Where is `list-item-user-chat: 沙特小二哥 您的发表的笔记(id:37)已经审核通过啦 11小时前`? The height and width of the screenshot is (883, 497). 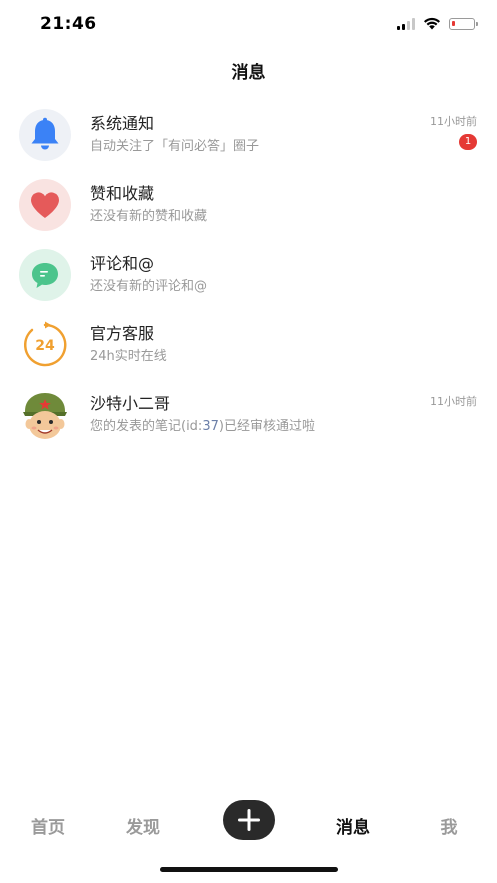 list-item-user-chat: 沙特小二哥 您的发表的笔记(id:37)已经审核通过啦 11小时前 is located at coordinates (248, 415).